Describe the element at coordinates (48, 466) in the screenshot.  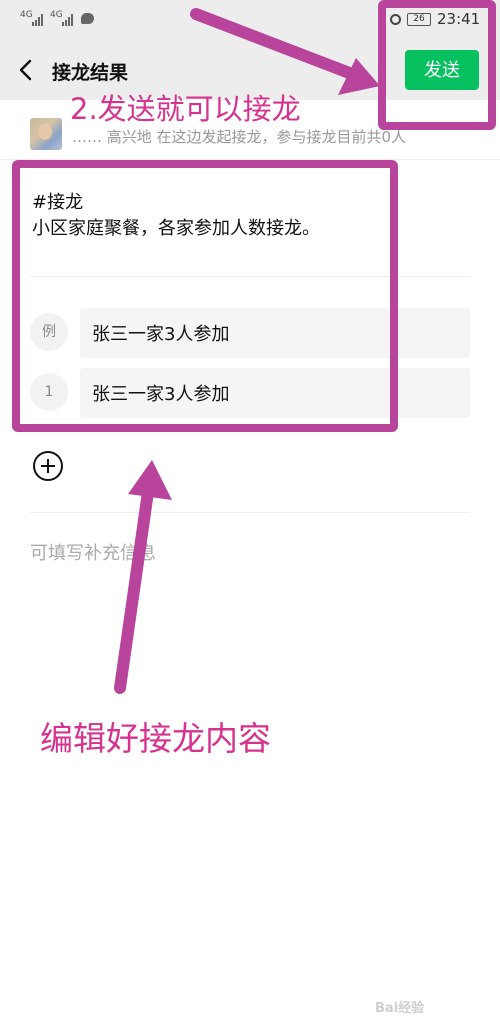
I see `add-entry-button` at that location.